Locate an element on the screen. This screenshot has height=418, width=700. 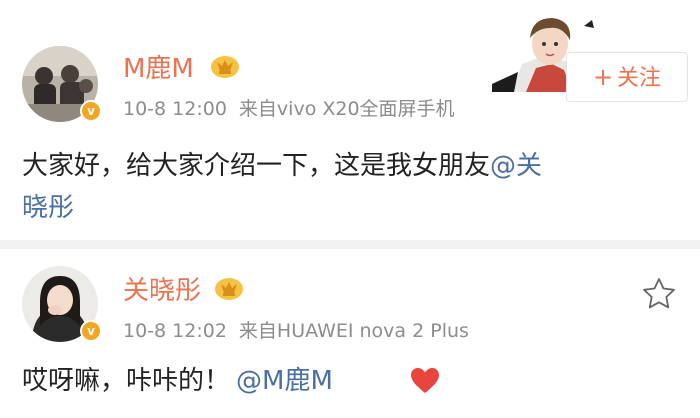
mention-link: @关 is located at coordinates (516, 166).